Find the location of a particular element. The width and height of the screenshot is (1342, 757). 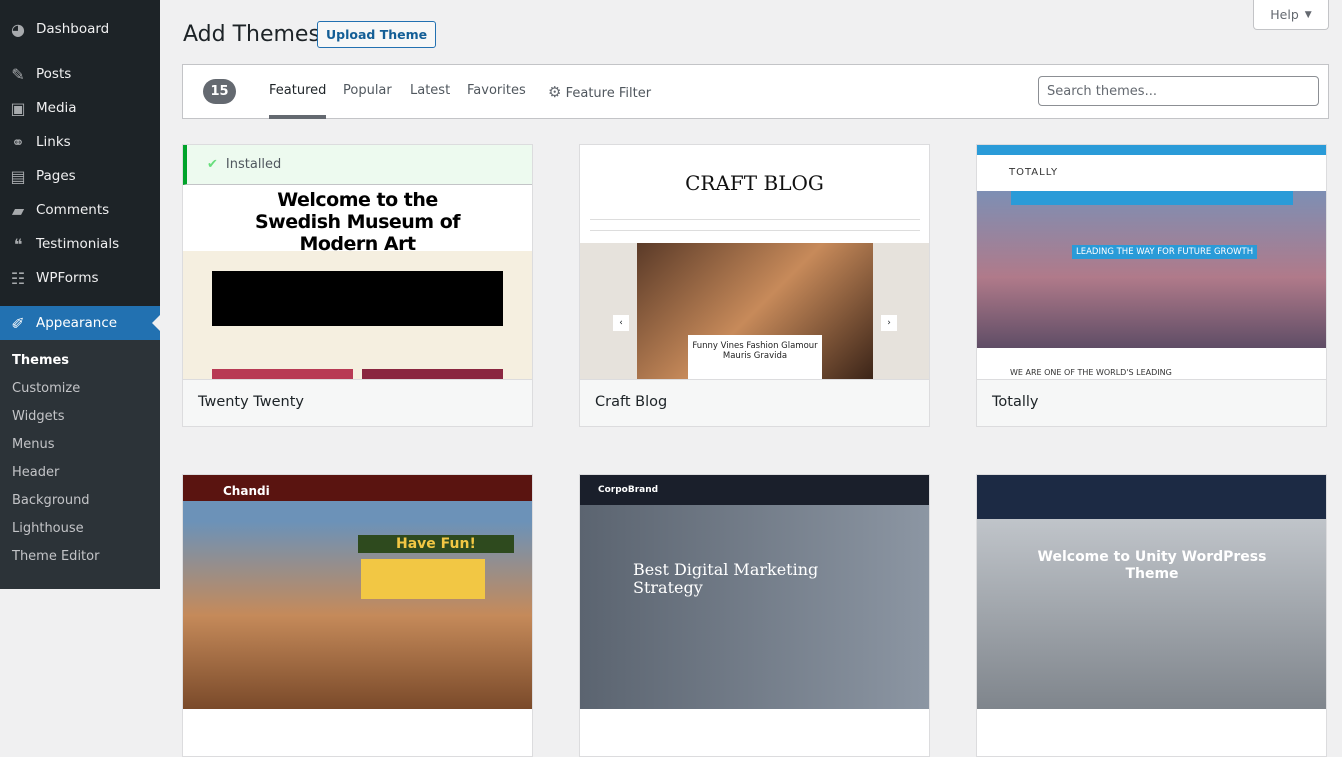

upload-theme-button: Upload Theme is located at coordinates (377, 34).